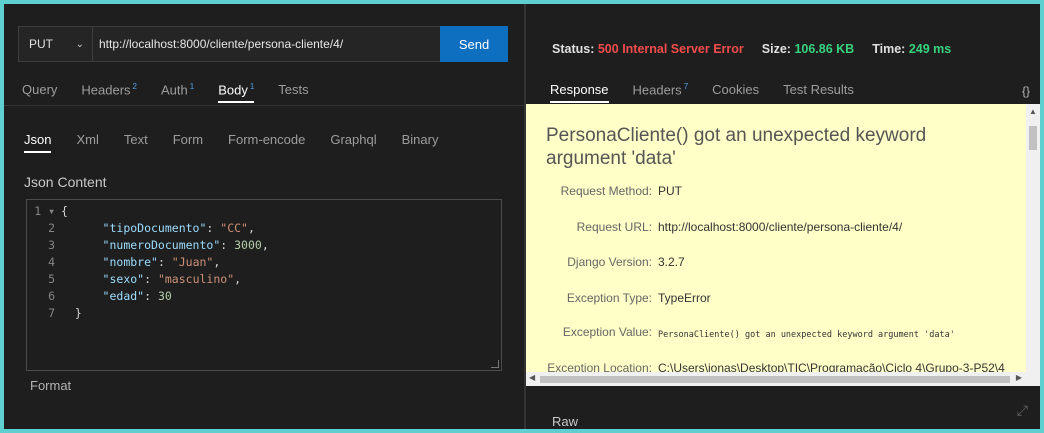  What do you see at coordinates (65, 312) in the screenshot?
I see `code-line: 7 }` at bounding box center [65, 312].